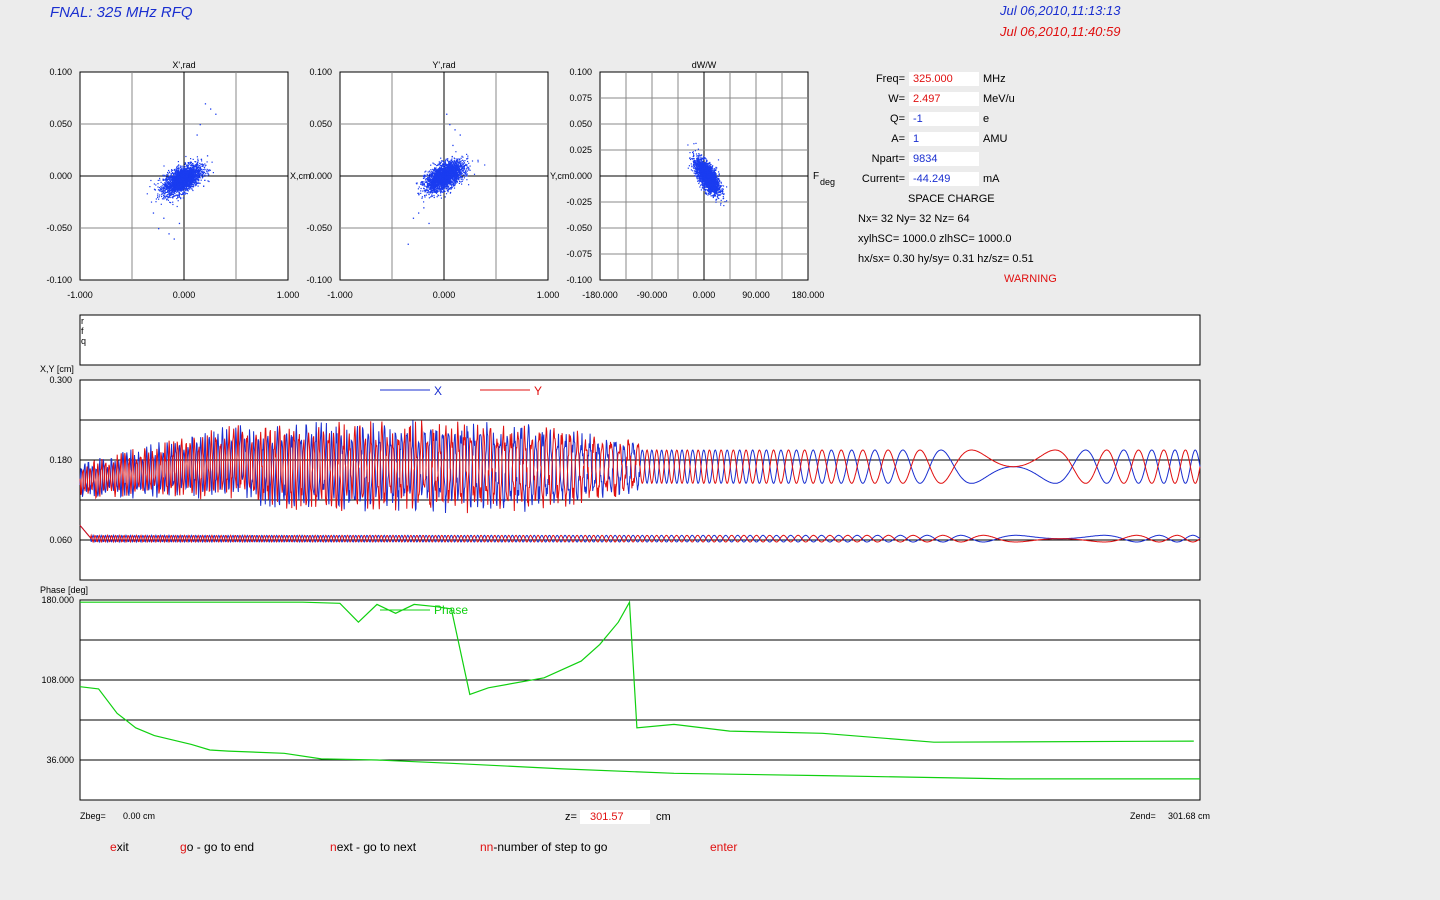  I want to click on phase-plot-axis-label: Y,cm, so click(559, 176).